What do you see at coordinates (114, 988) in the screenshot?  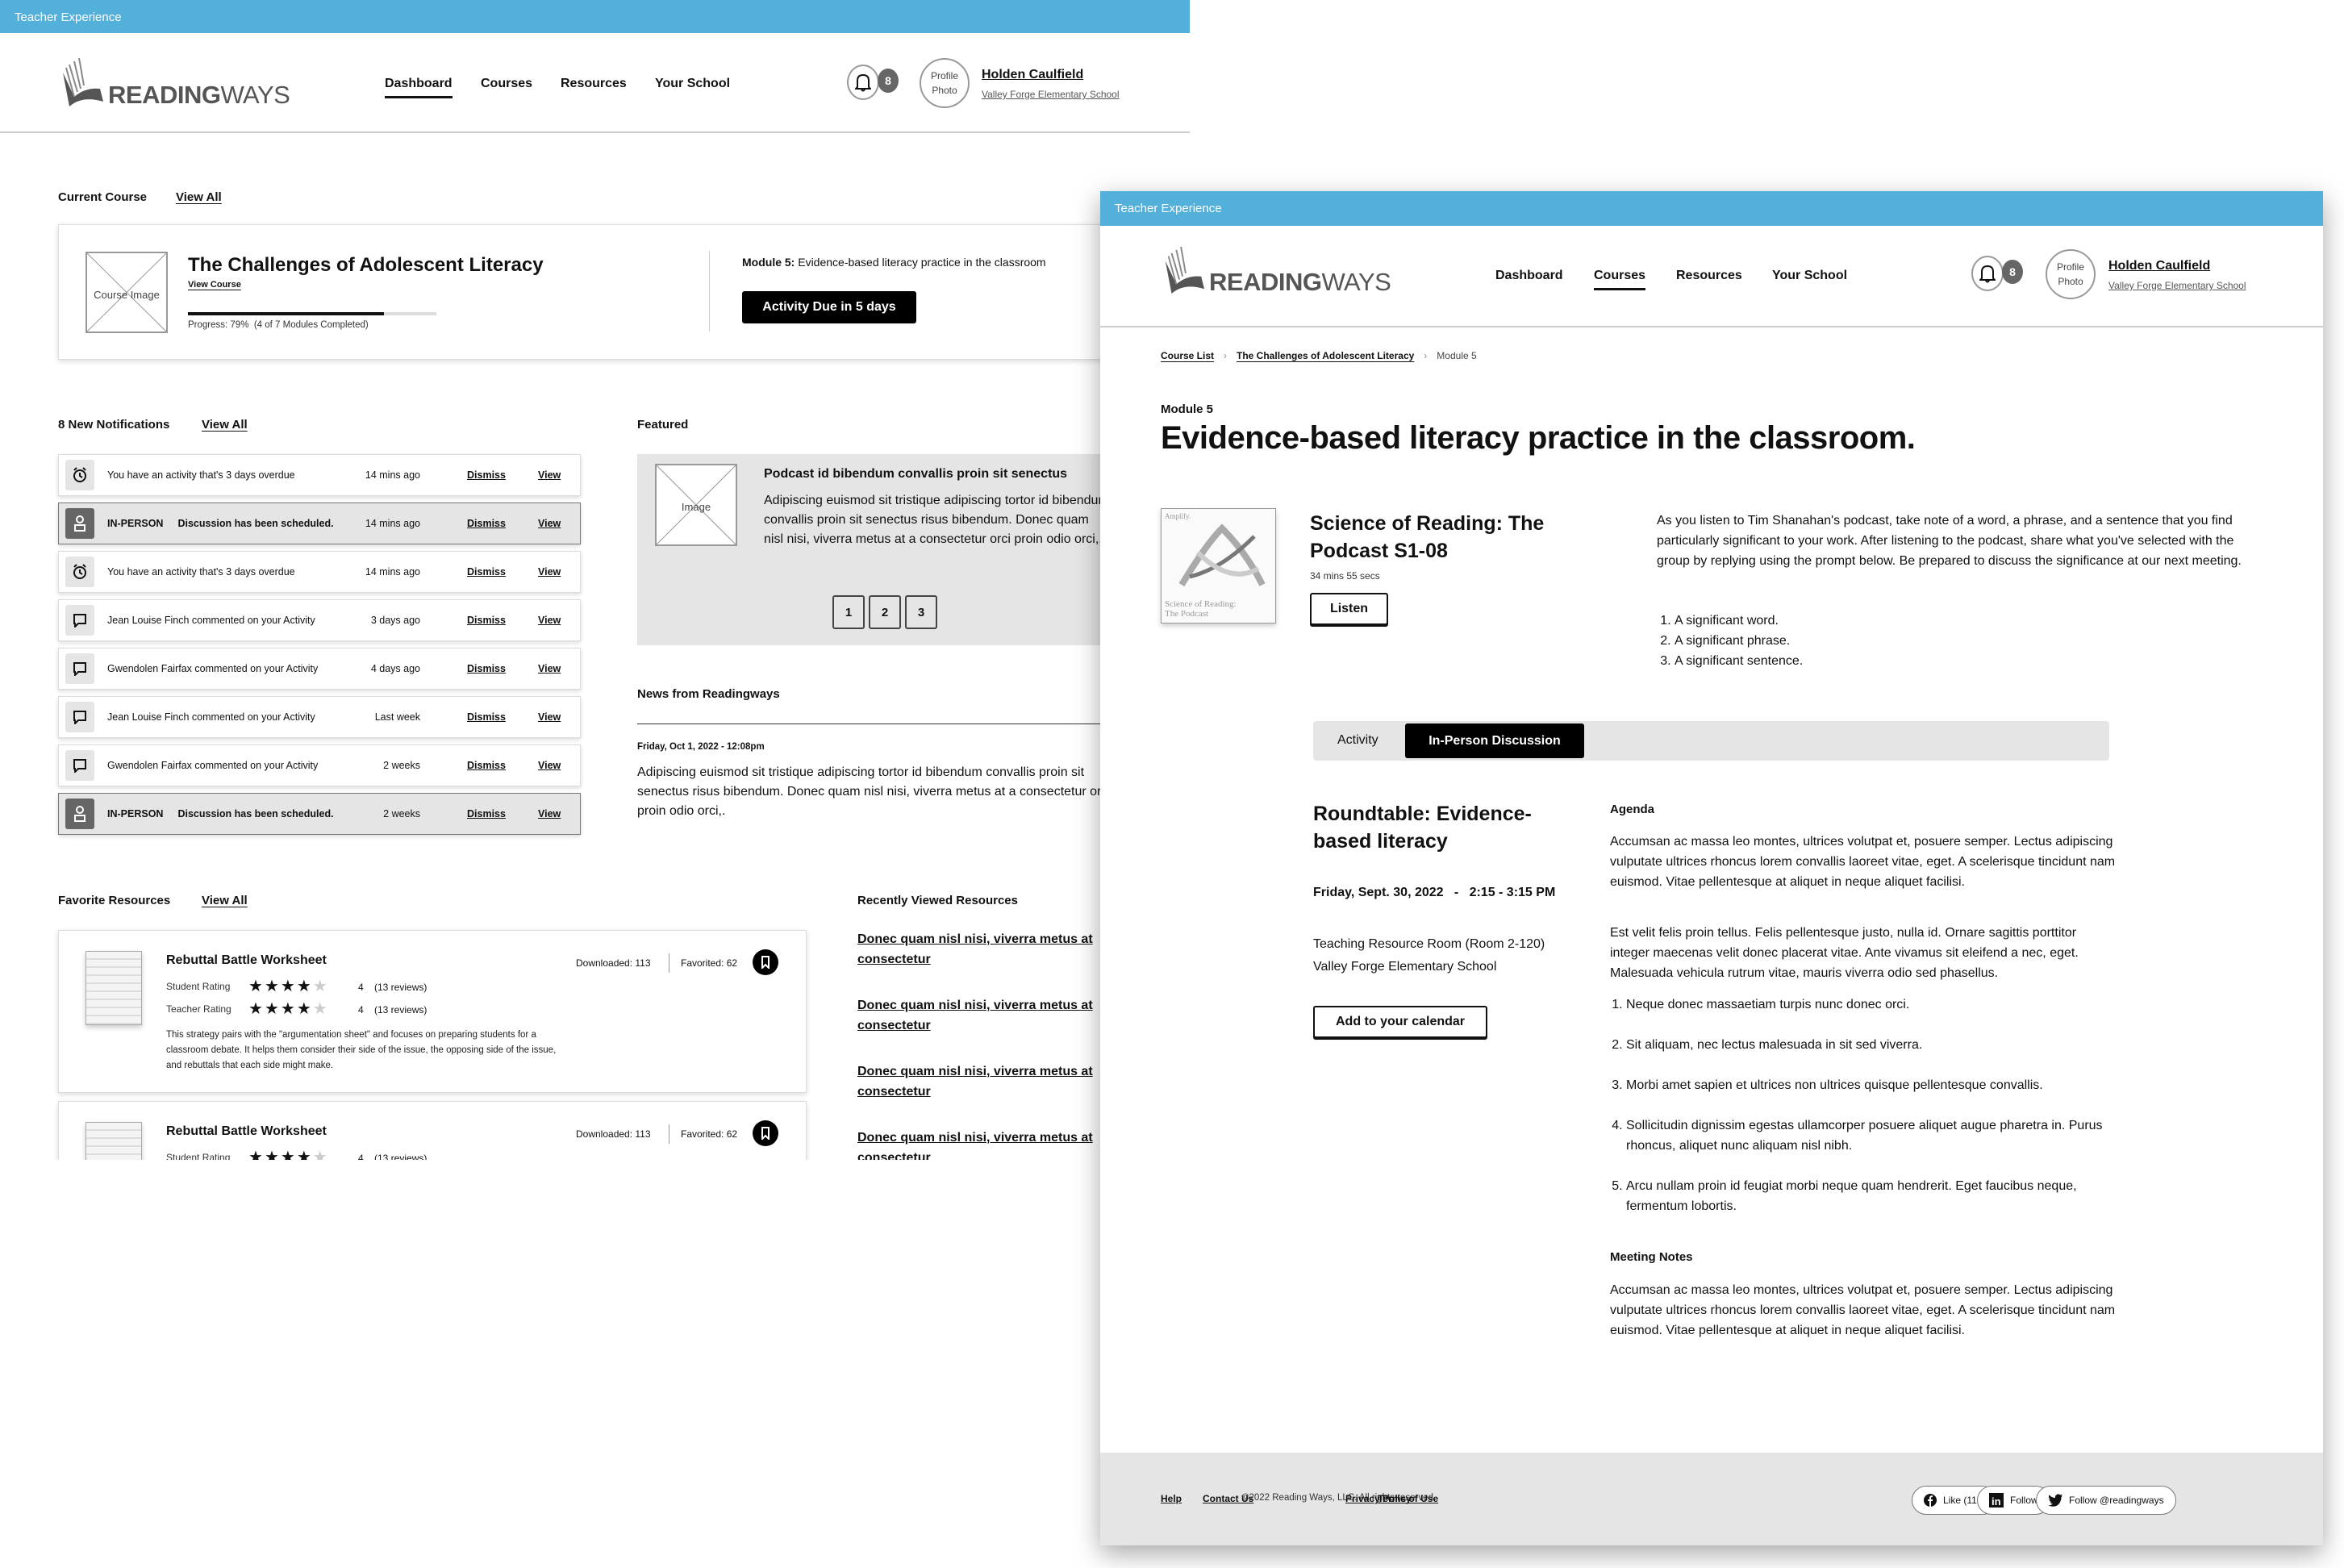 I see `resource-preview-thumbnail` at bounding box center [114, 988].